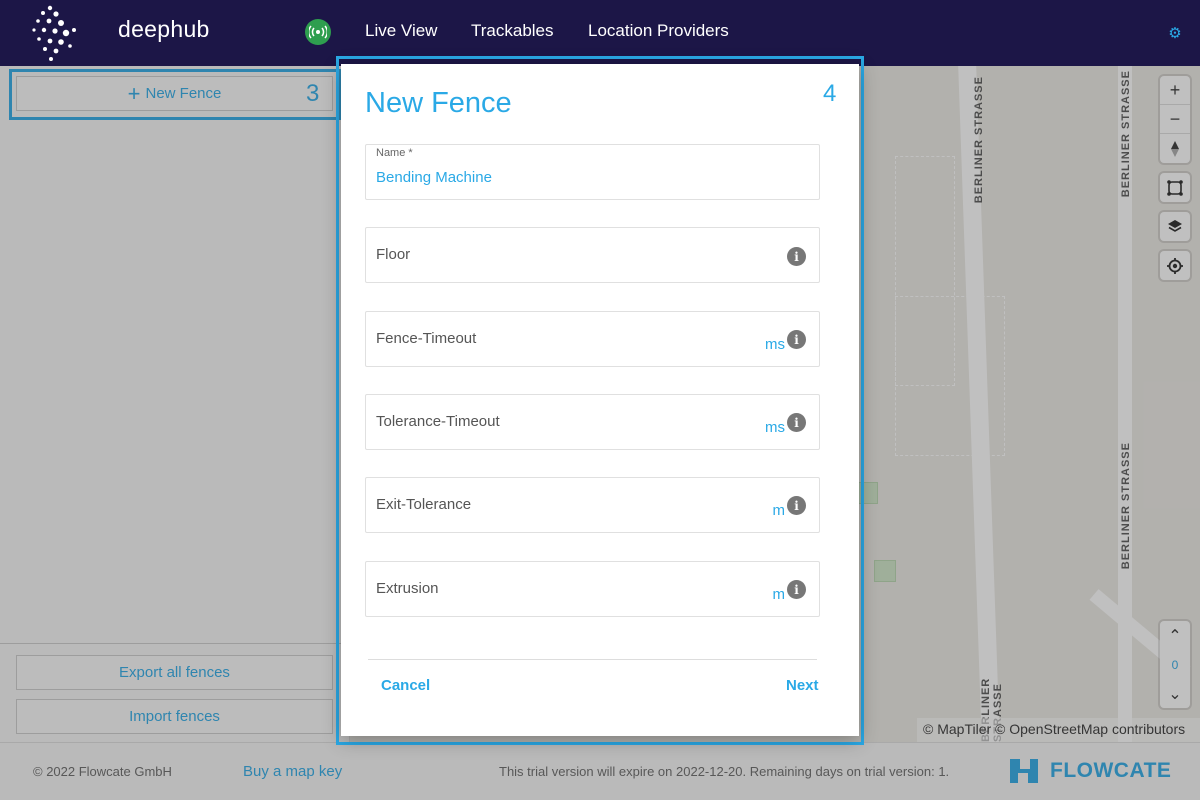 Image resolution: width=1200 pixels, height=800 pixels. Describe the element at coordinates (426, 338) in the screenshot. I see `fence-timeout-label: Fence-Timeout` at that location.